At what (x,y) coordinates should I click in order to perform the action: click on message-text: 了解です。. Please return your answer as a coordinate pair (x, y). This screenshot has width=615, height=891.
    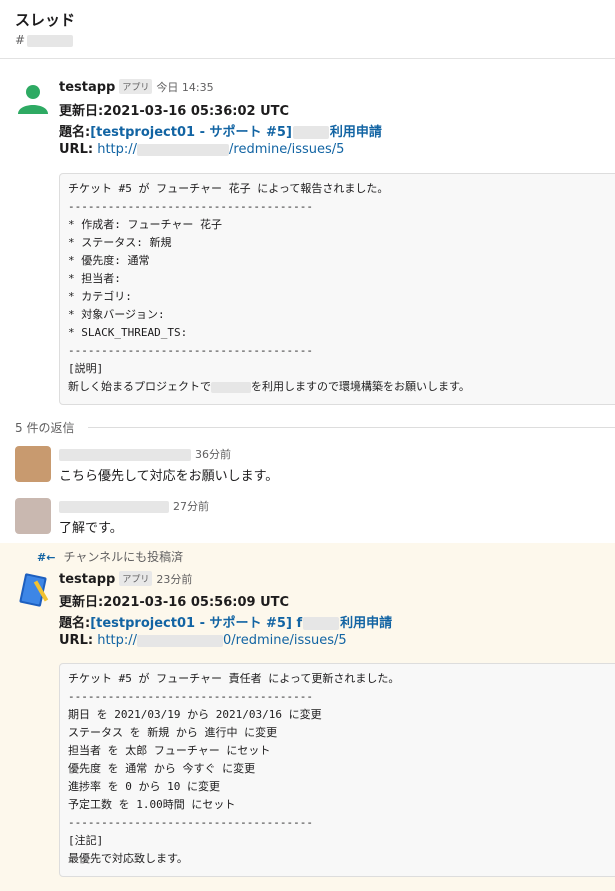
    Looking at the image, I should click on (91, 528).